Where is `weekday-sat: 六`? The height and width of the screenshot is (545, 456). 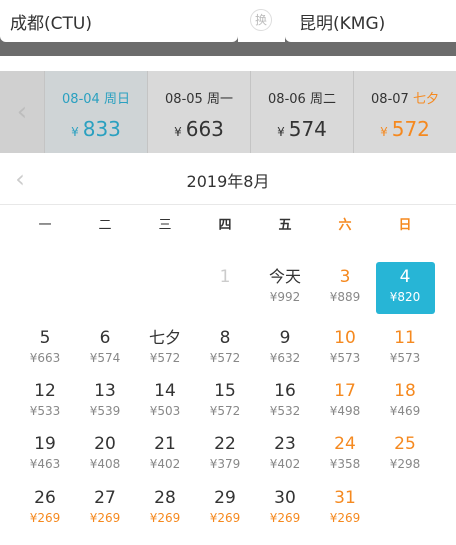 weekday-sat: 六 is located at coordinates (345, 225).